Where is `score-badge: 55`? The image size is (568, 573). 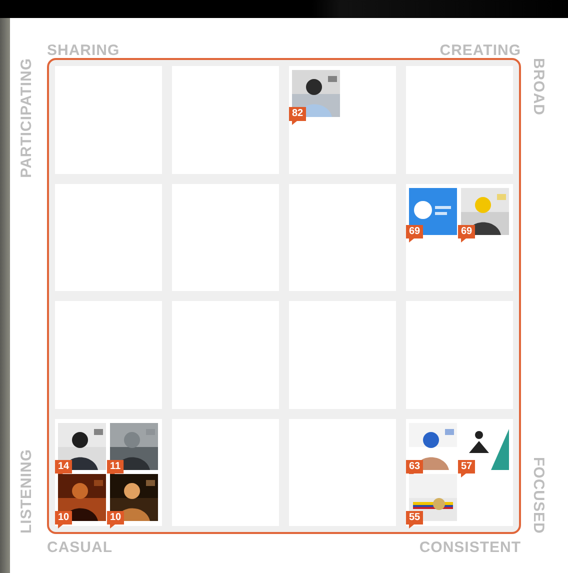 score-badge: 55 is located at coordinates (415, 519).